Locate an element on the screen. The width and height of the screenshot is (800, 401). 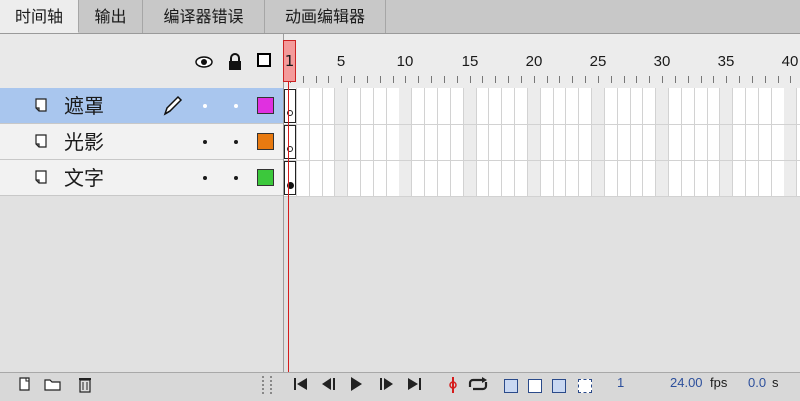
new-folder-icon is located at coordinates (53, 385).